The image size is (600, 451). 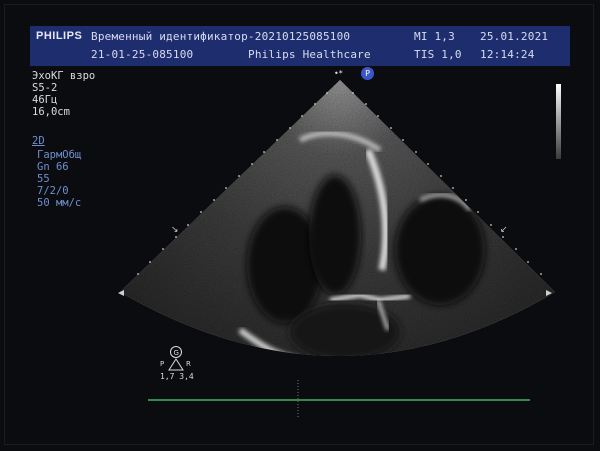 What do you see at coordinates (504, 230) in the screenshot?
I see `right-focus-marker: ↙` at bounding box center [504, 230].